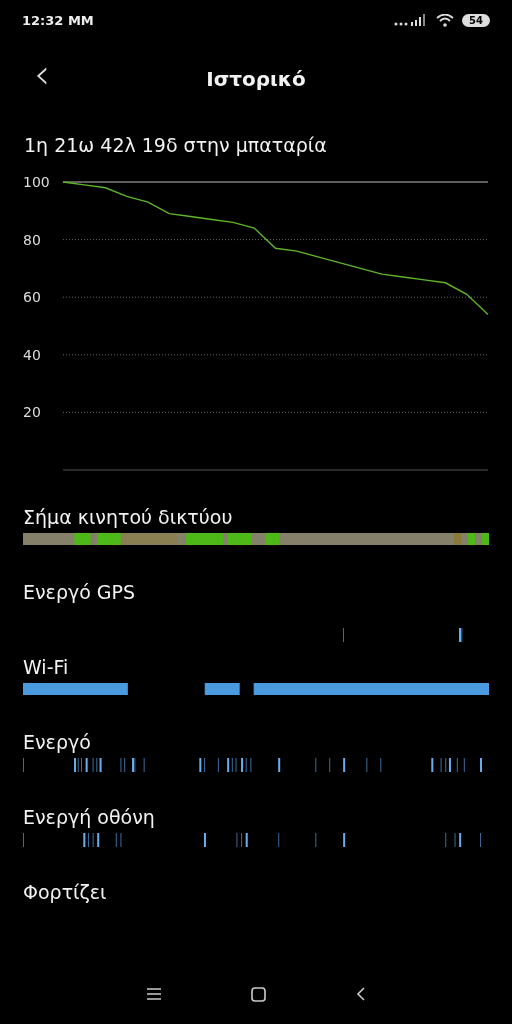 This screenshot has height=1024, width=512. I want to click on track-label: Φορτίζει, so click(65, 893).